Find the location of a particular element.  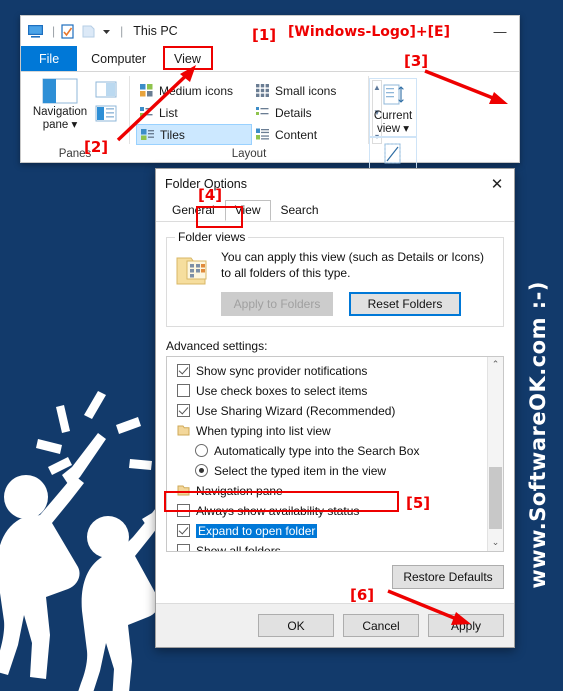

advanced-setting-label: Always show availability status is located at coordinates (278, 510).